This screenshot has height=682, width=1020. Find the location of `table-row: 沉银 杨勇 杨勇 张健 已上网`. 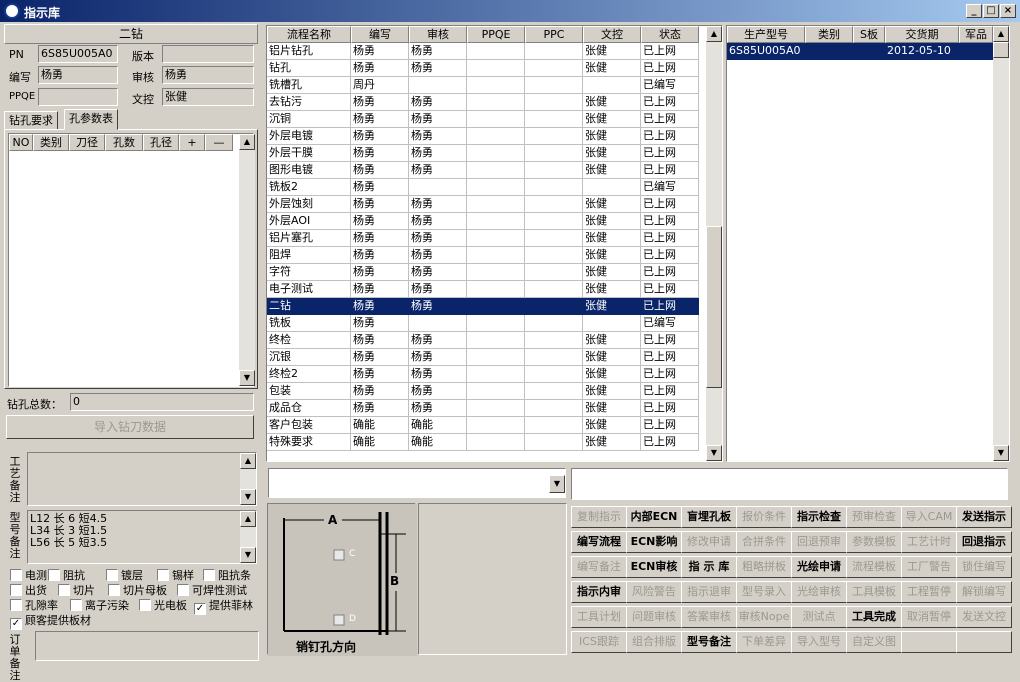

table-row: 沉银 杨勇 杨勇 张健 已上网 is located at coordinates (483, 357).